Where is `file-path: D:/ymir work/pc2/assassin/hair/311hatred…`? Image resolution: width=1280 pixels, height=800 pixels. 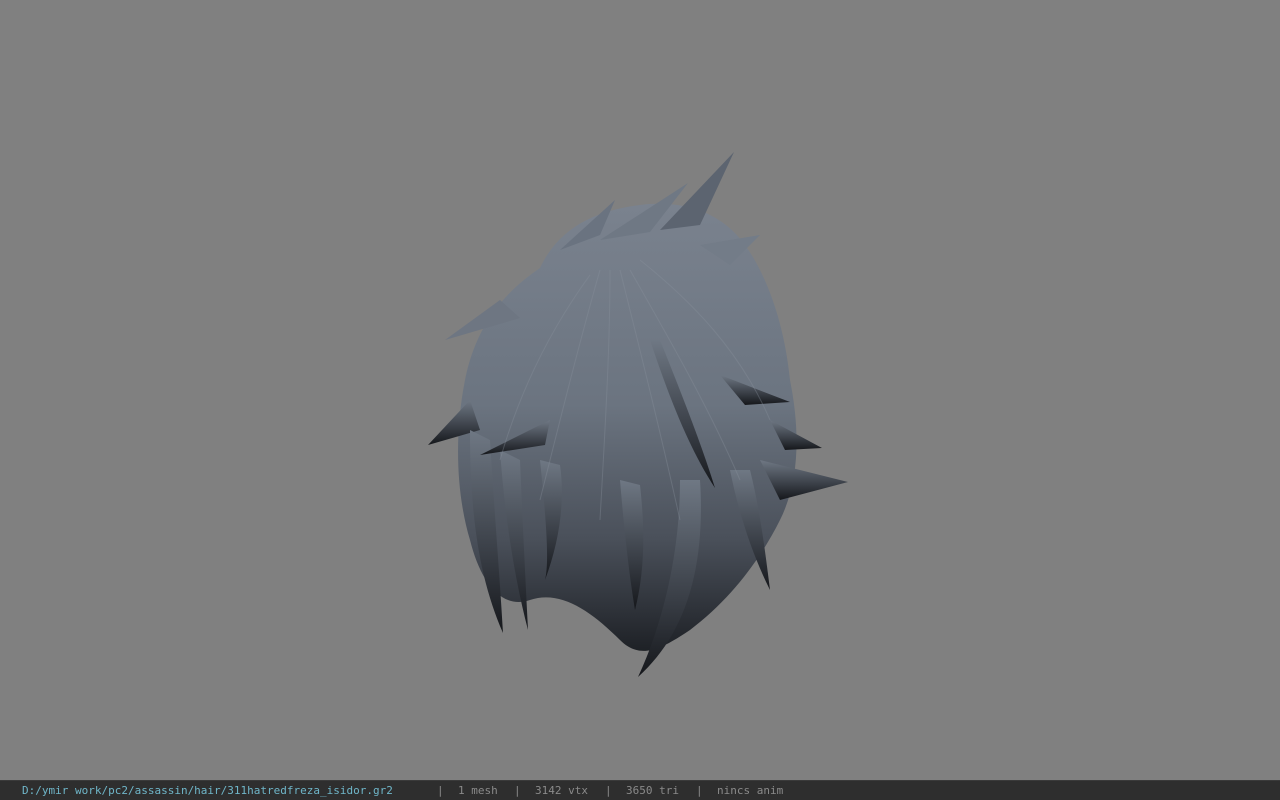
file-path: D:/ymir work/pc2/assassin/hair/311hatred… is located at coordinates (207, 790).